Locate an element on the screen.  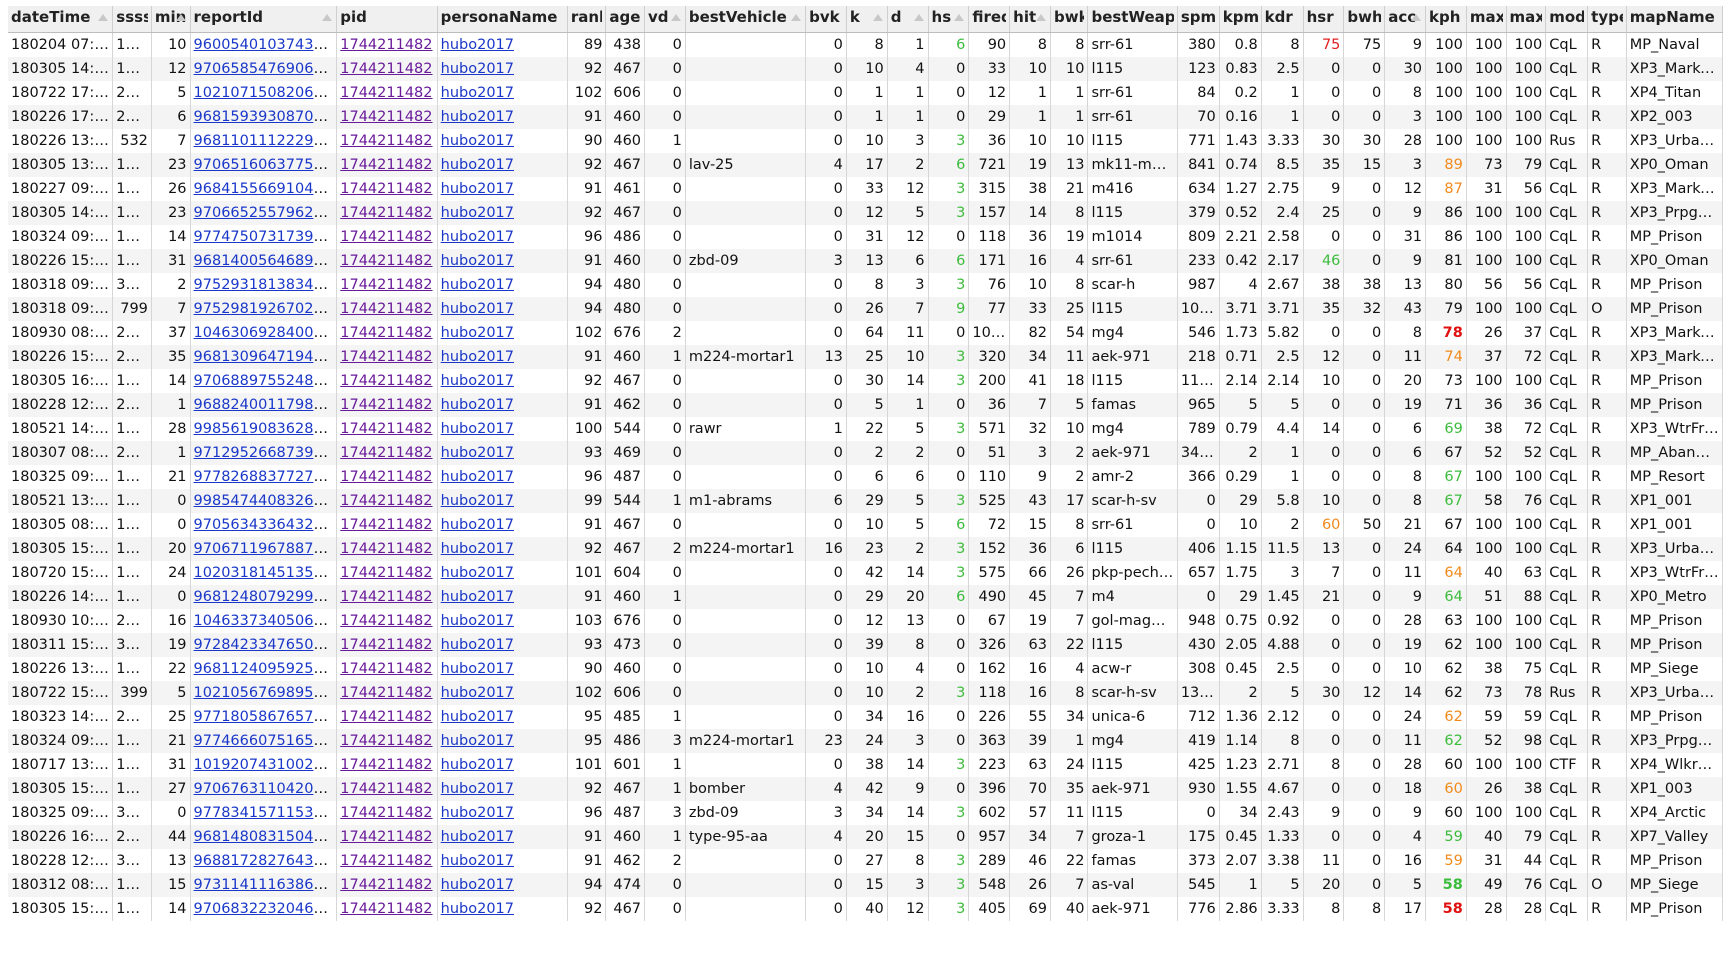
column-header-personaName: personaName is located at coordinates (502, 19).